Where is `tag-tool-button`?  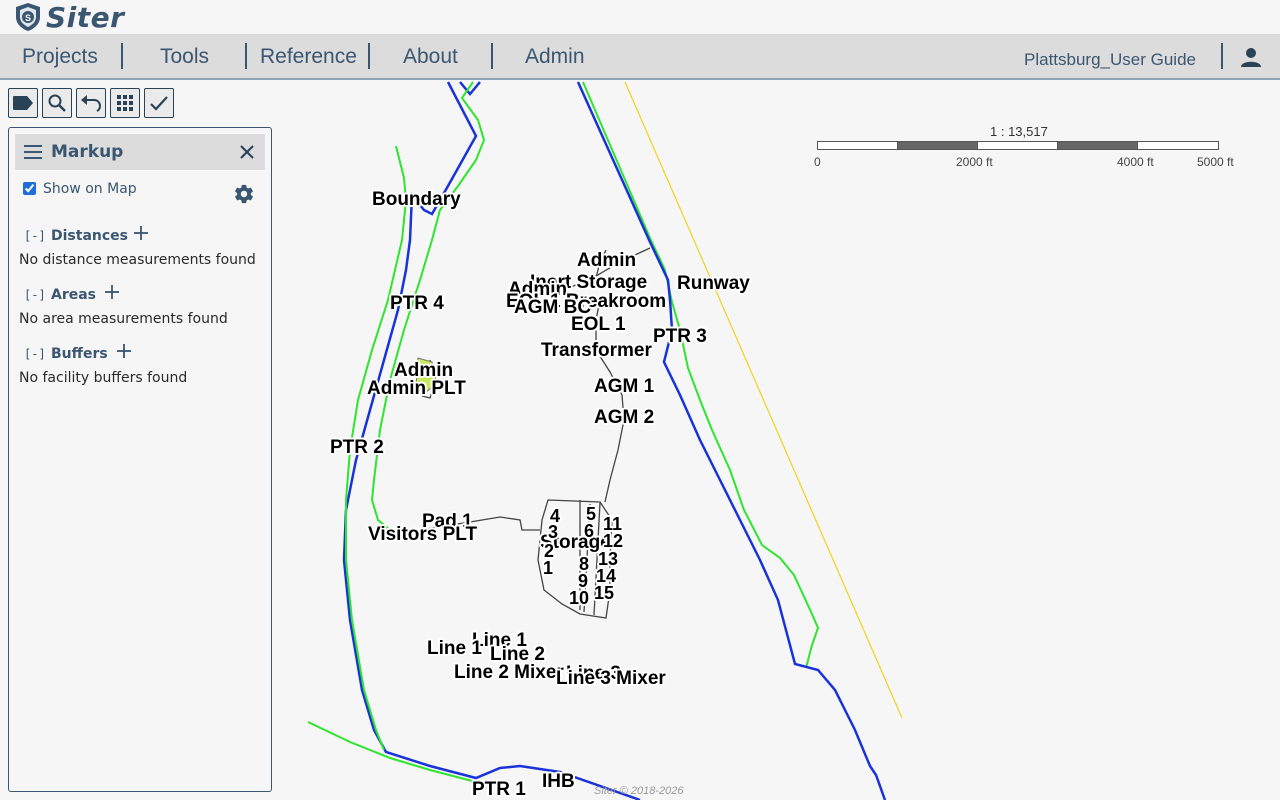
tag-tool-button is located at coordinates (23, 103).